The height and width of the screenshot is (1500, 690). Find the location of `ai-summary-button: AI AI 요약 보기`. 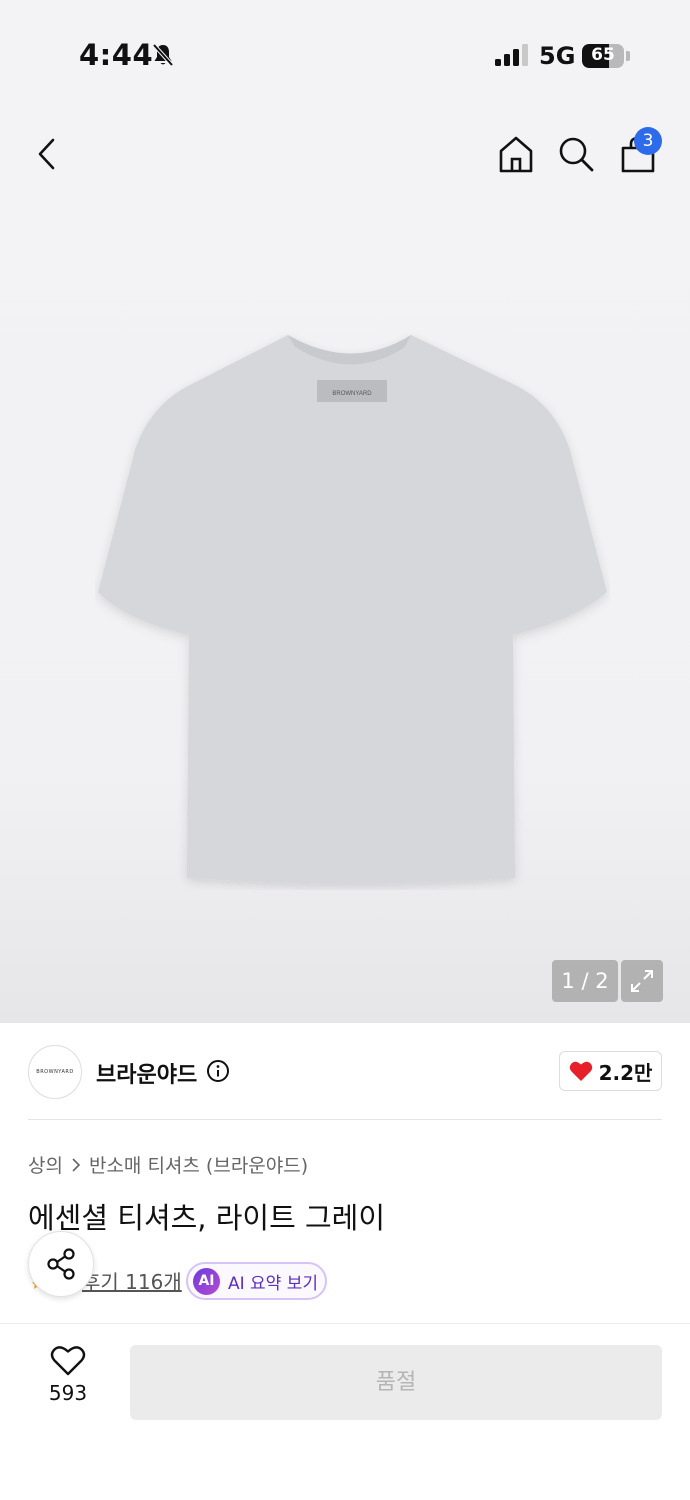

ai-summary-button: AI AI 요약 보기 is located at coordinates (256, 1281).